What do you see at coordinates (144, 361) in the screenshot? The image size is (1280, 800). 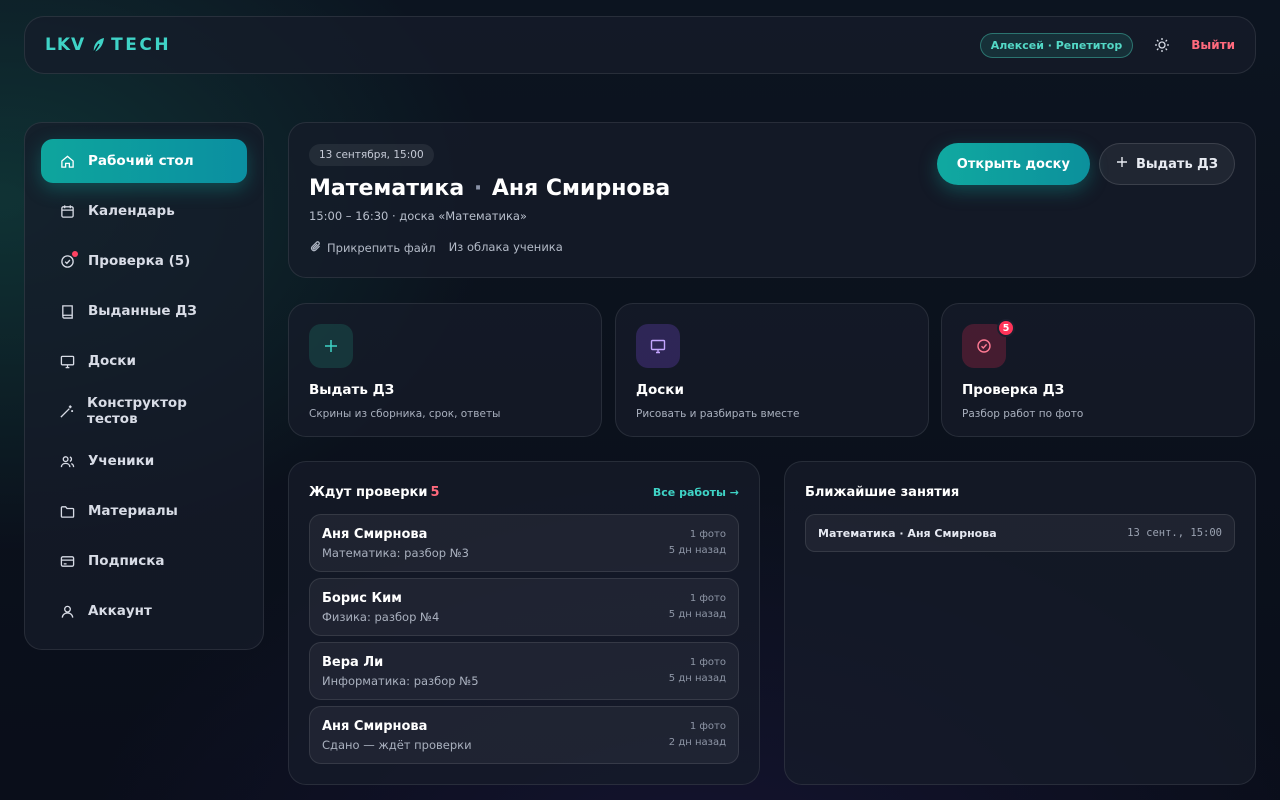 I see `sidebar-item-boards: Доски` at bounding box center [144, 361].